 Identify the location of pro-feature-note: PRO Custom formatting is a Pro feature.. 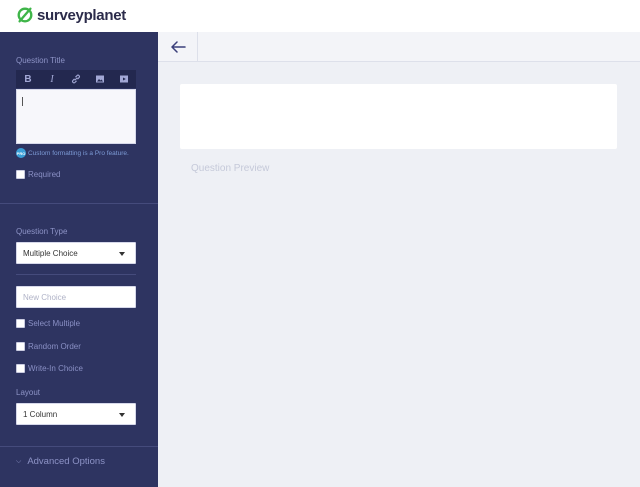
(72, 153).